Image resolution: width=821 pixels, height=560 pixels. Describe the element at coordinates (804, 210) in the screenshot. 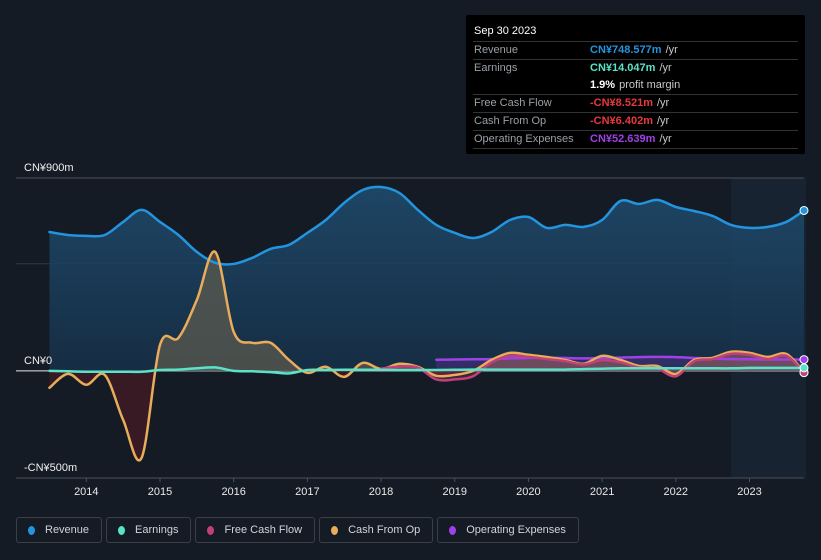

I see `revenue-end-marker` at that location.